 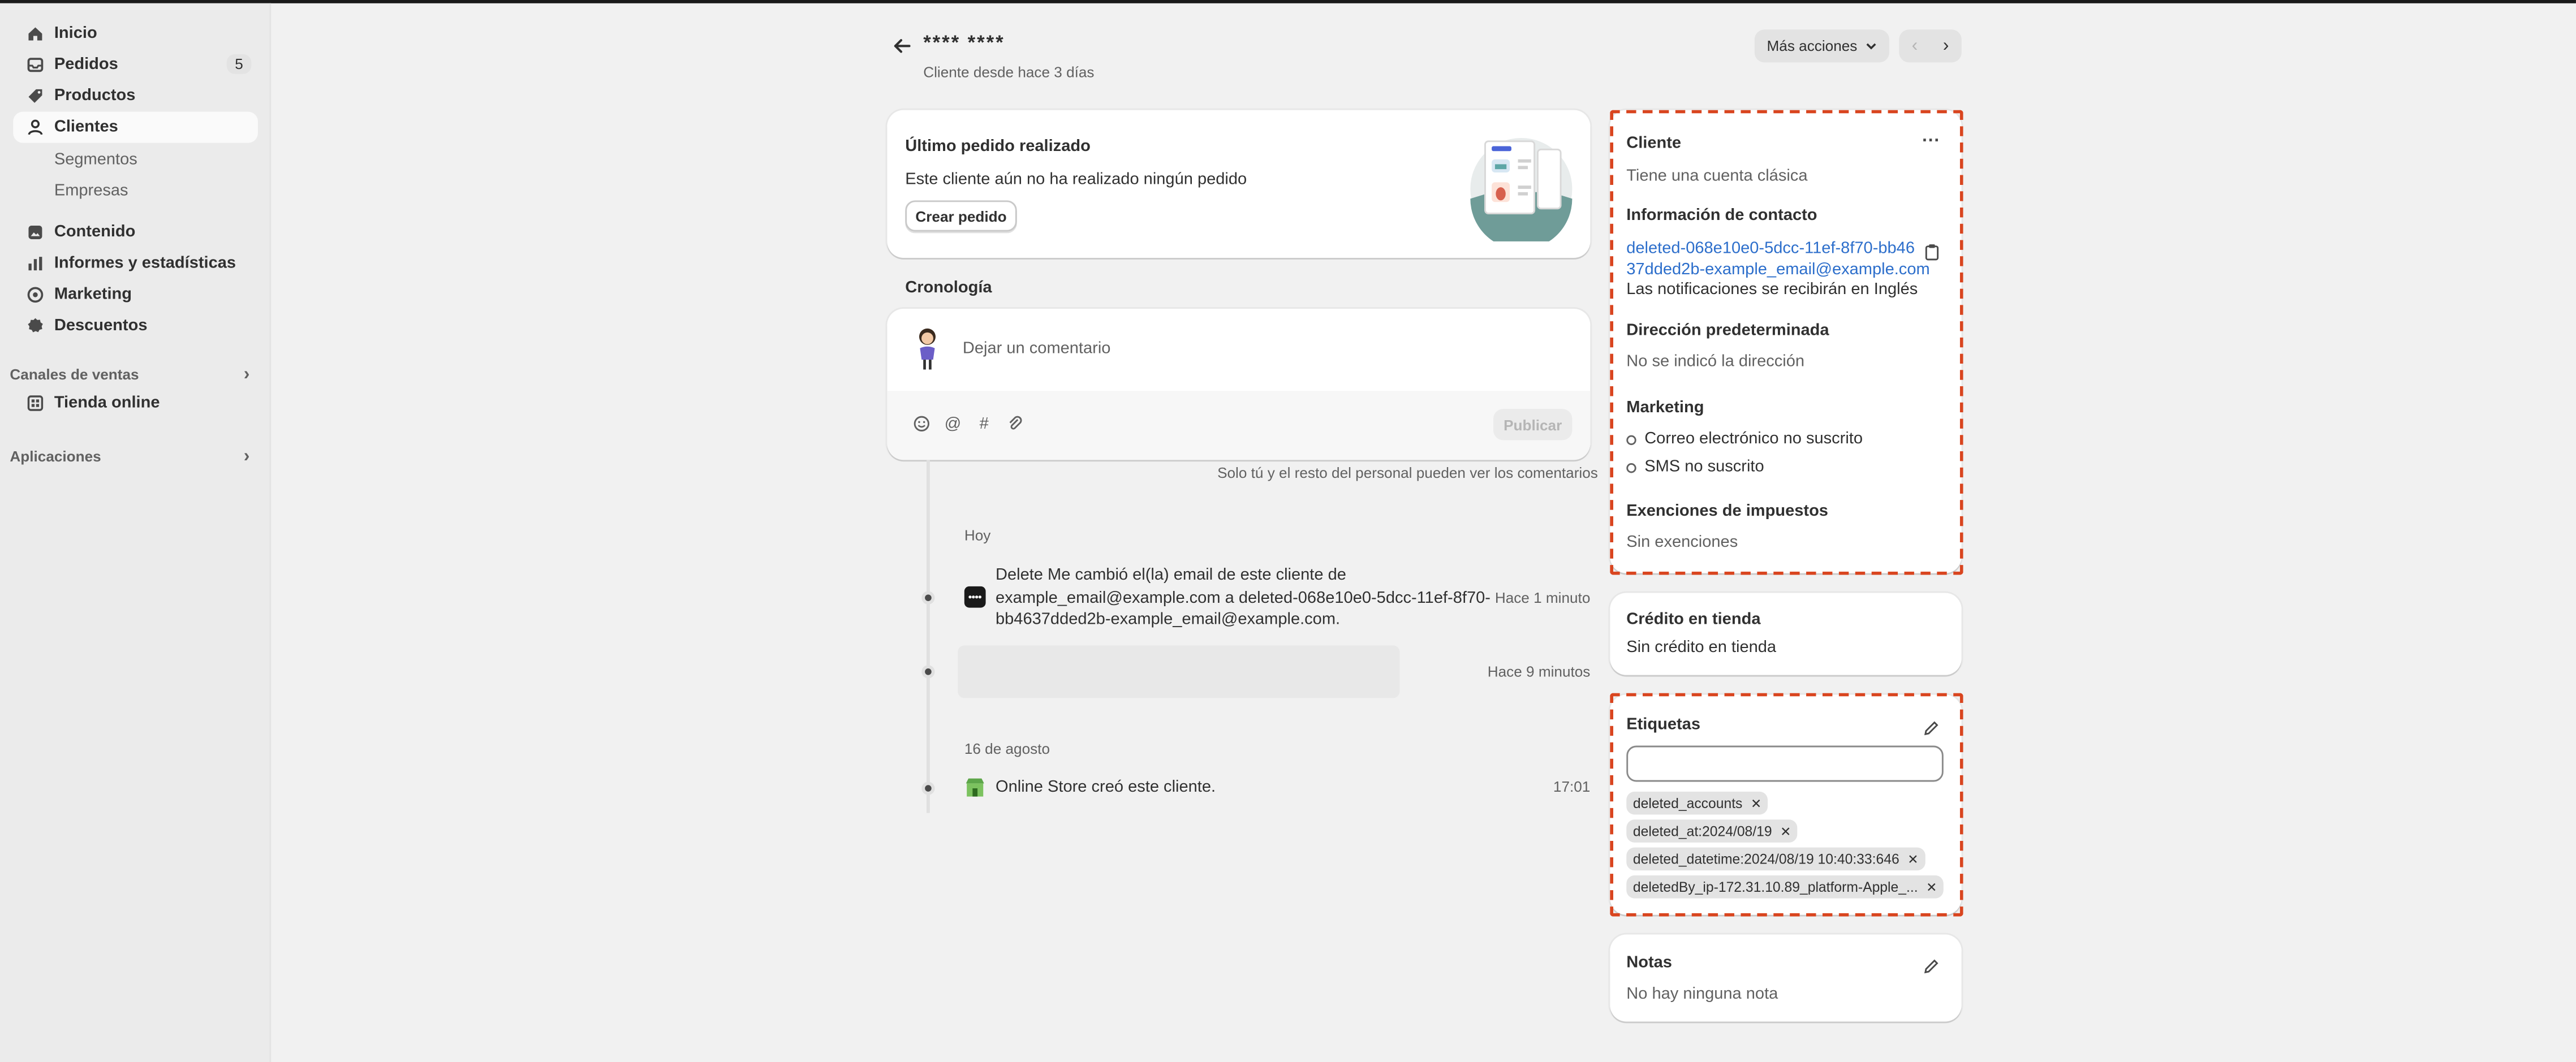 I want to click on timeline-title: Cronología, so click(x=948, y=288).